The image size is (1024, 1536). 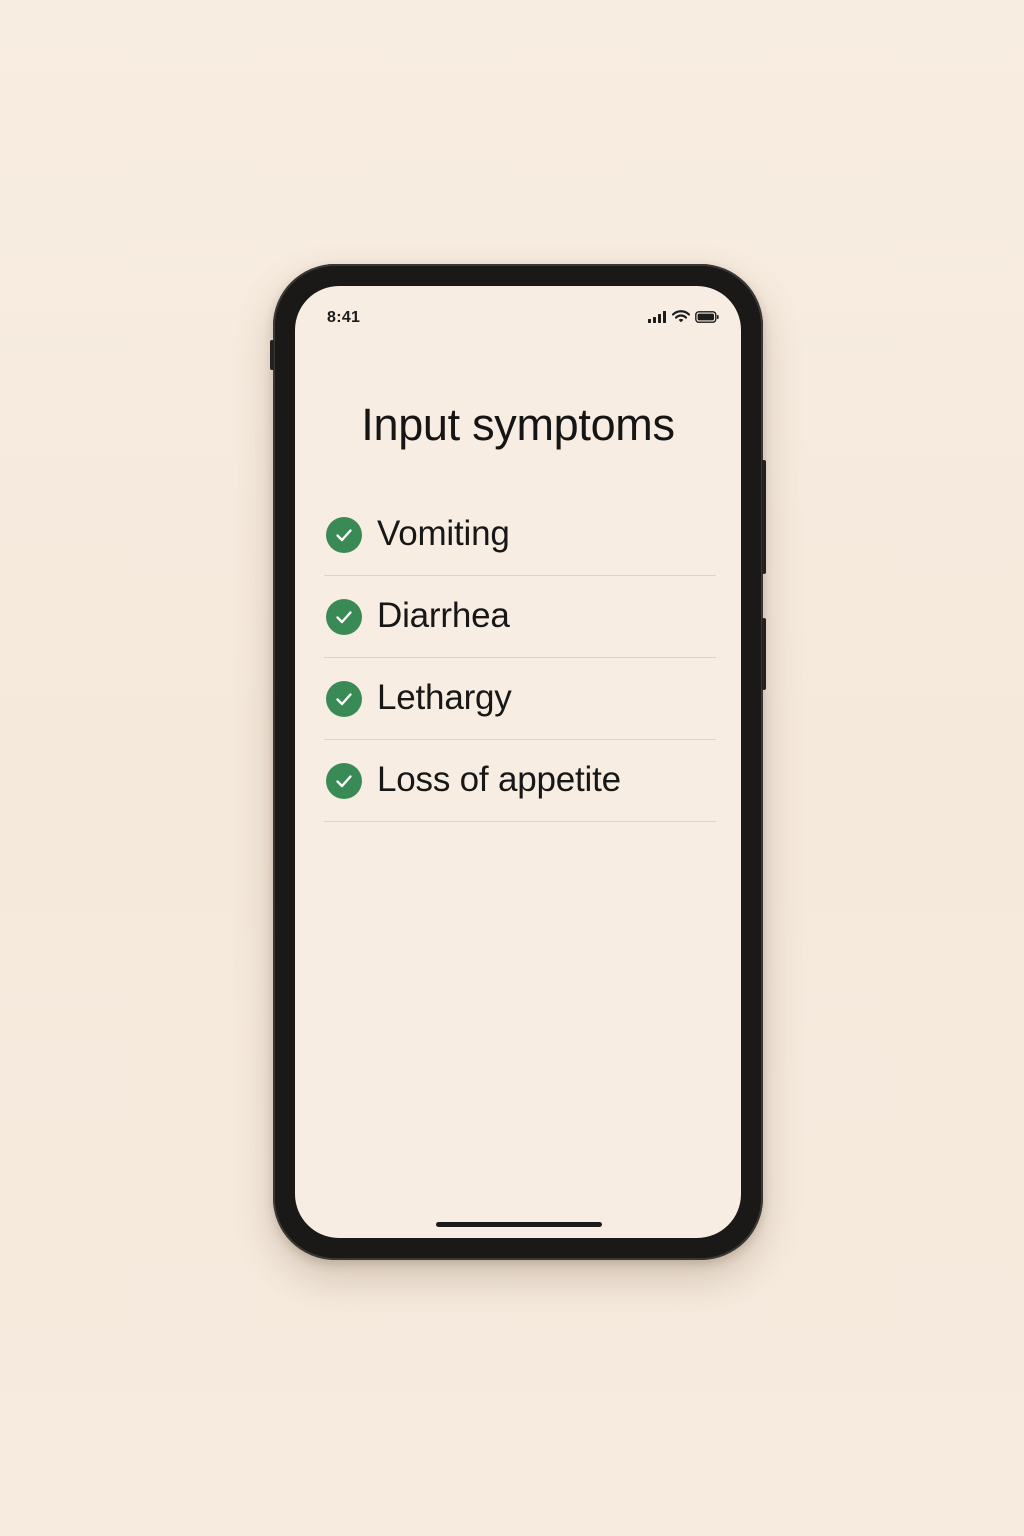 What do you see at coordinates (518, 424) in the screenshot?
I see `page-title: Input symptoms` at bounding box center [518, 424].